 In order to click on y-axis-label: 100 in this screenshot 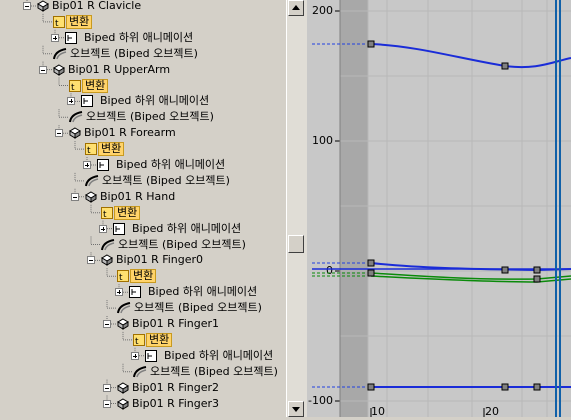, I will do `click(322, 140)`.